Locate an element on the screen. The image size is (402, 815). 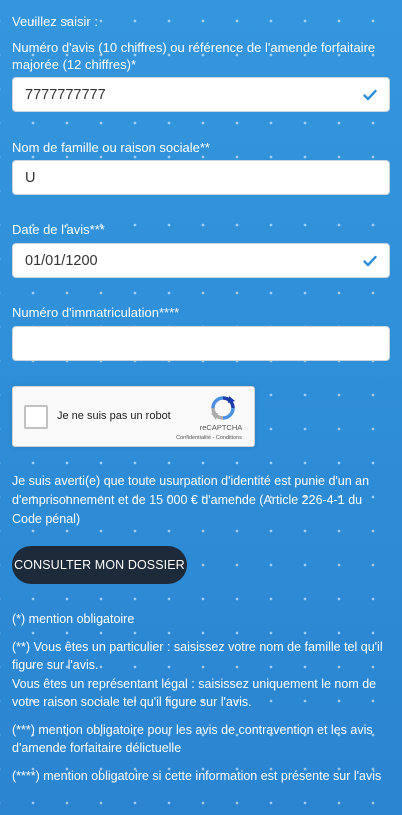
note-mandatory: (*) mention obligatoire is located at coordinates (73, 619).